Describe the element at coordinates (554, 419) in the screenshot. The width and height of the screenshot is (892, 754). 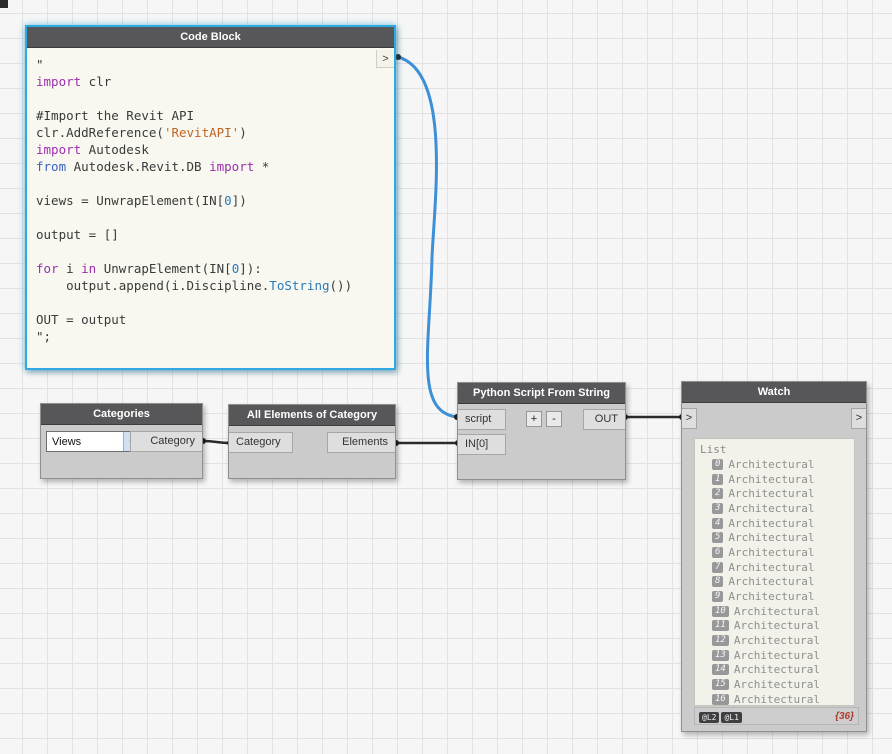
I see `remove-input-button: -` at that location.